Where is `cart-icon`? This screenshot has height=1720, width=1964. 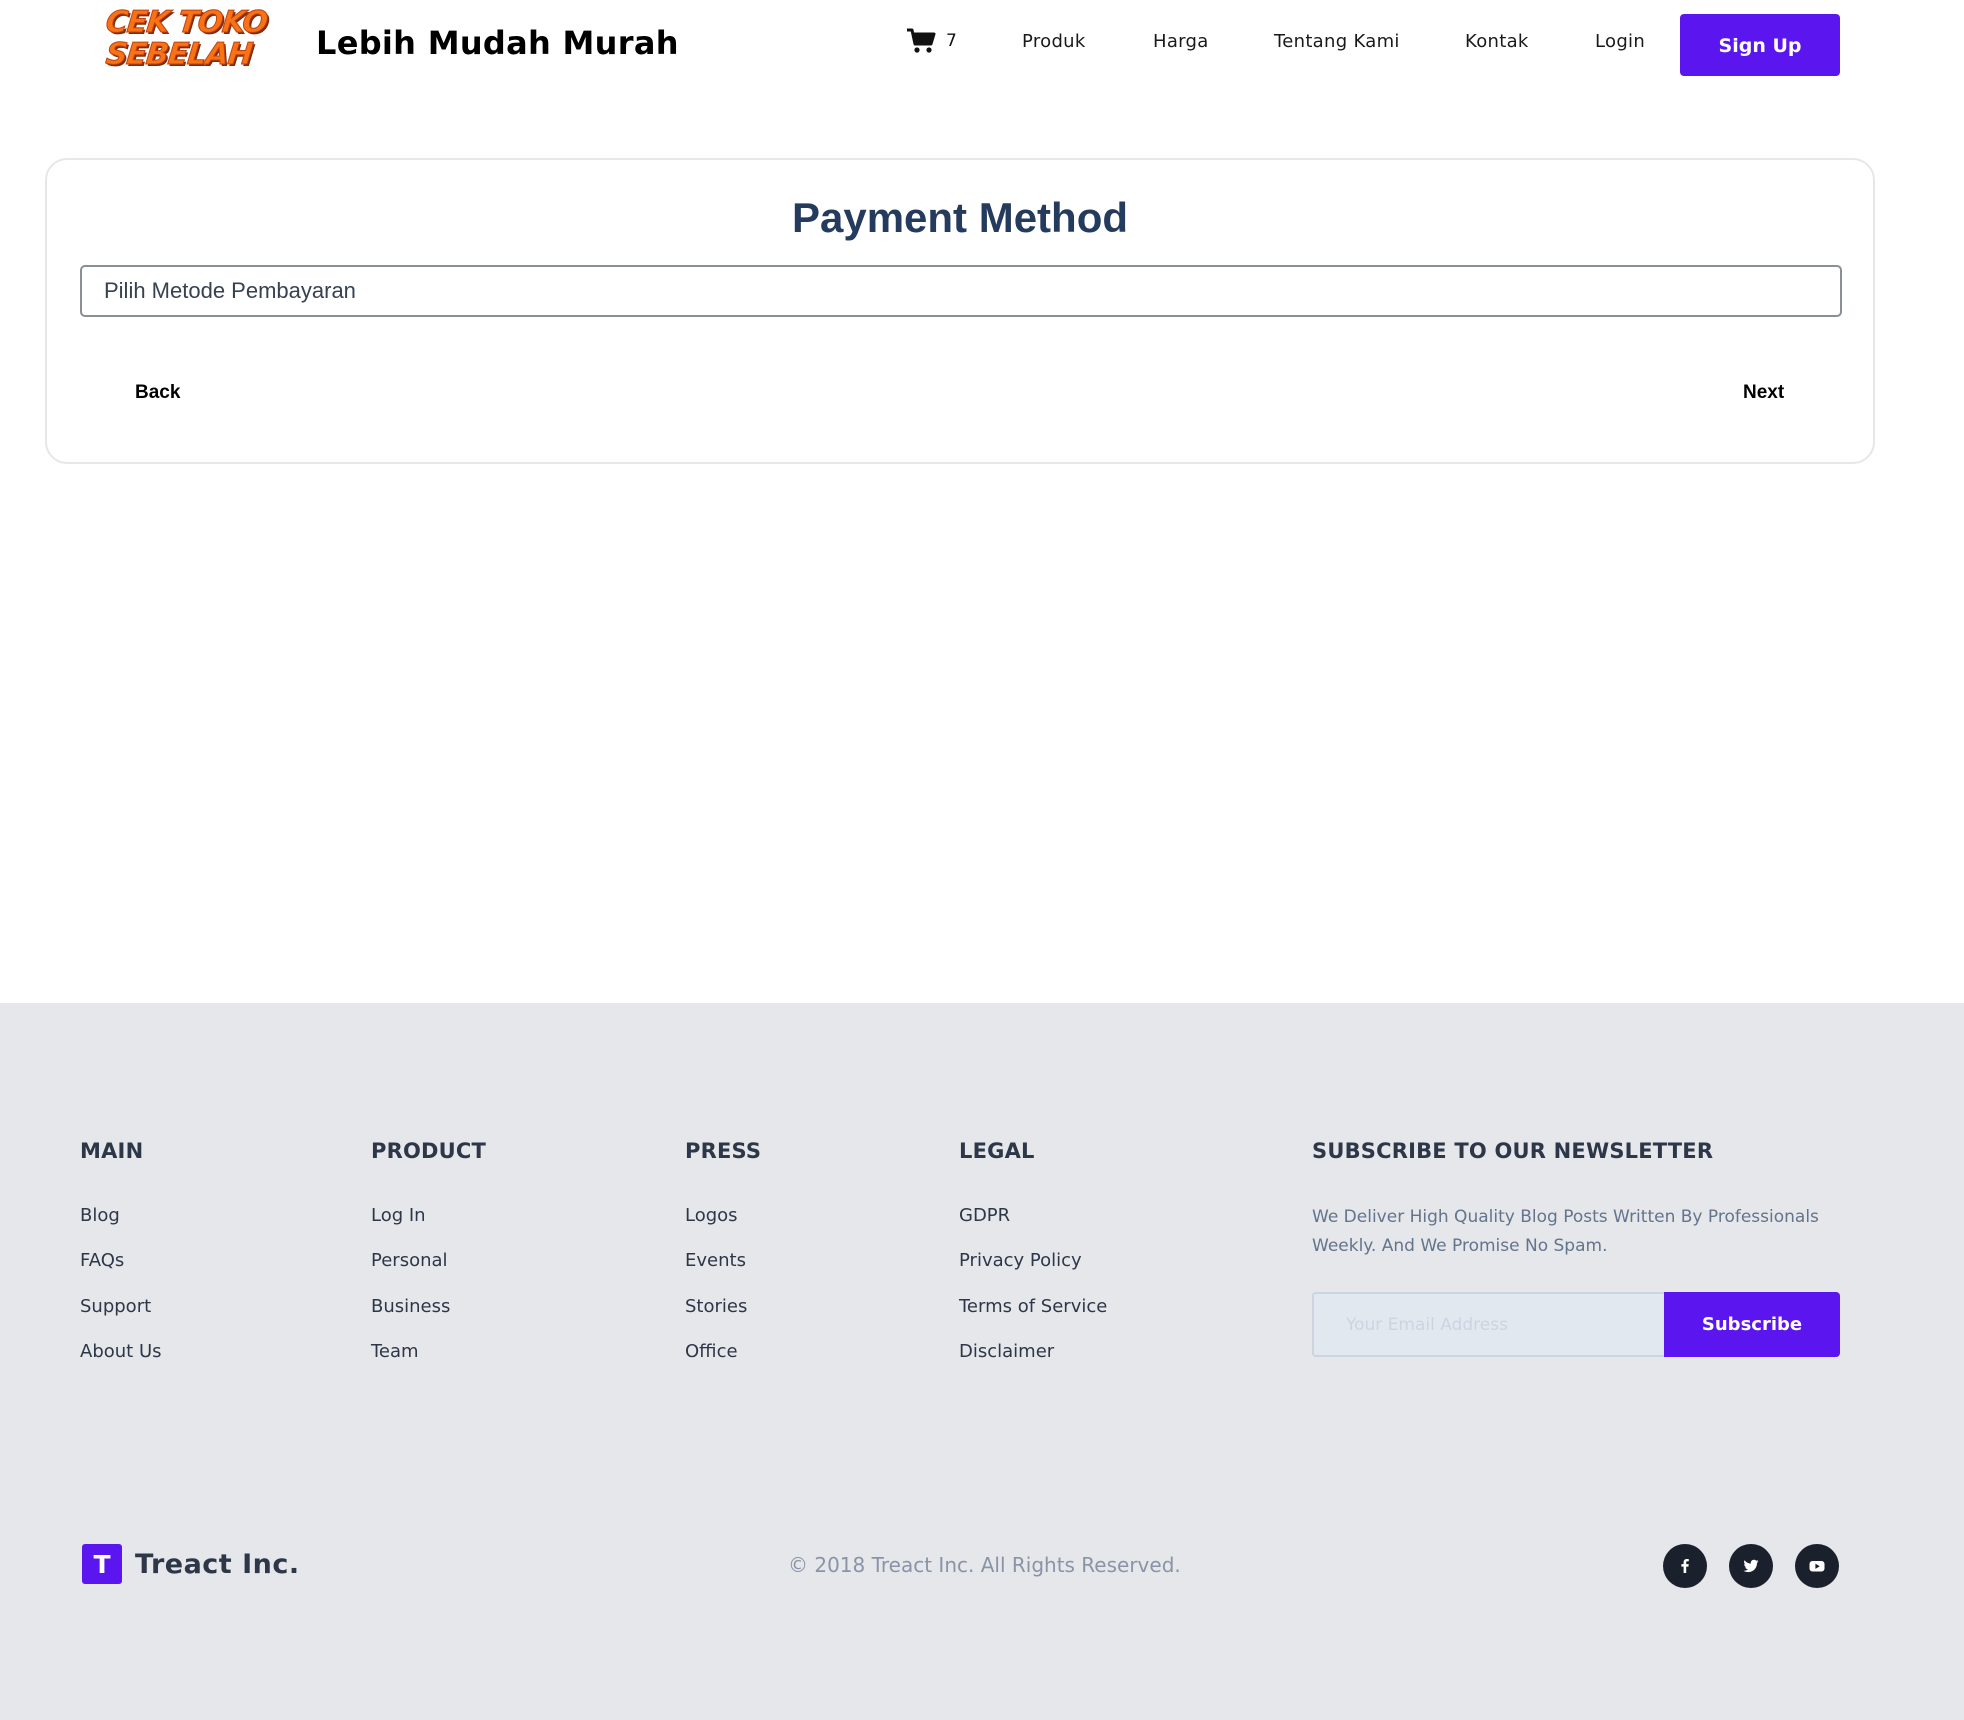 cart-icon is located at coordinates (921, 40).